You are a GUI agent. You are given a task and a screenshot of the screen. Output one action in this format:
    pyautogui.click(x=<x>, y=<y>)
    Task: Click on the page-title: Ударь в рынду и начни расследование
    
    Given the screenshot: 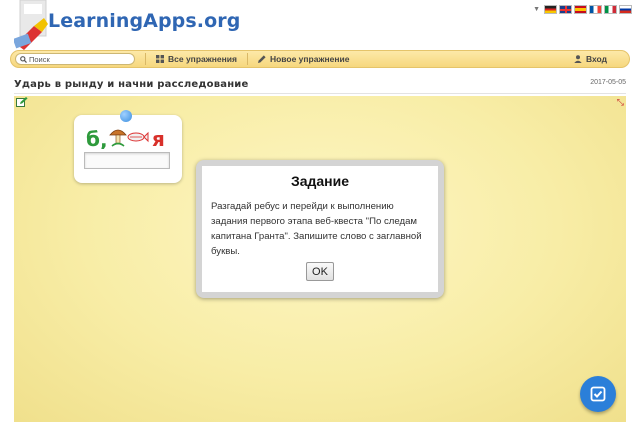 What is the action you would take?
    pyautogui.click(x=131, y=84)
    